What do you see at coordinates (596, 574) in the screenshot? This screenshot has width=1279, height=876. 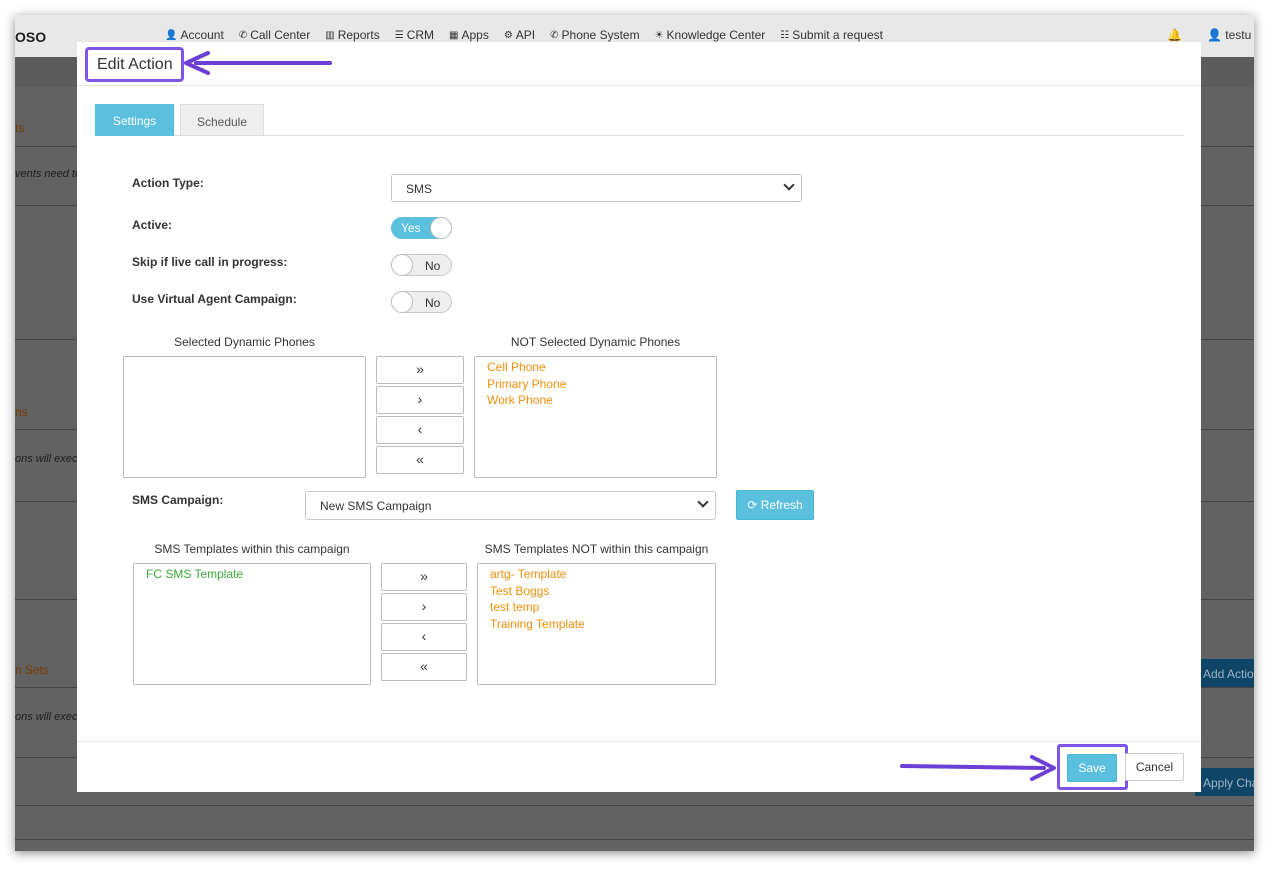 I see `list-item: artg- Template` at bounding box center [596, 574].